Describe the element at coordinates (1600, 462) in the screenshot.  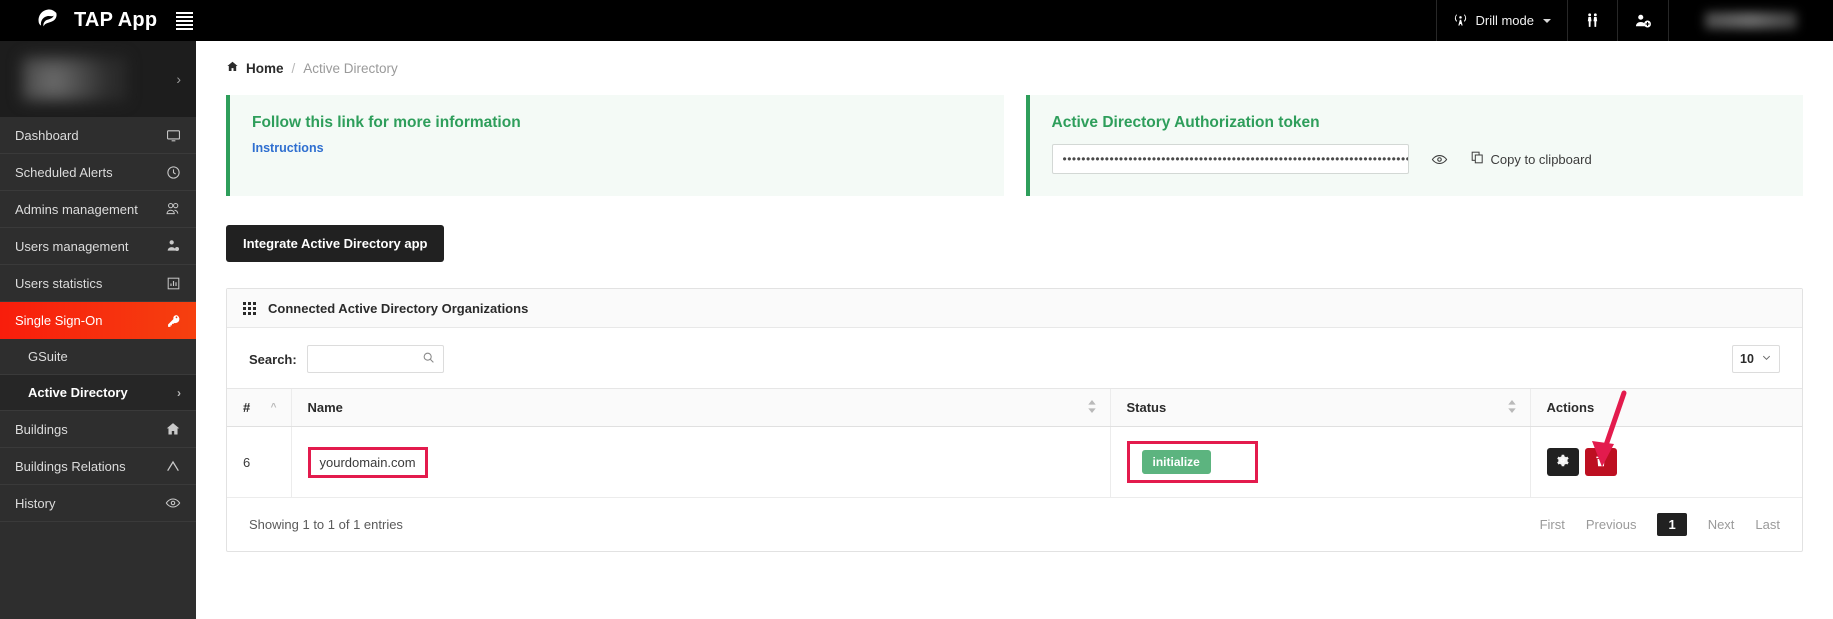
I see `delete-button` at that location.